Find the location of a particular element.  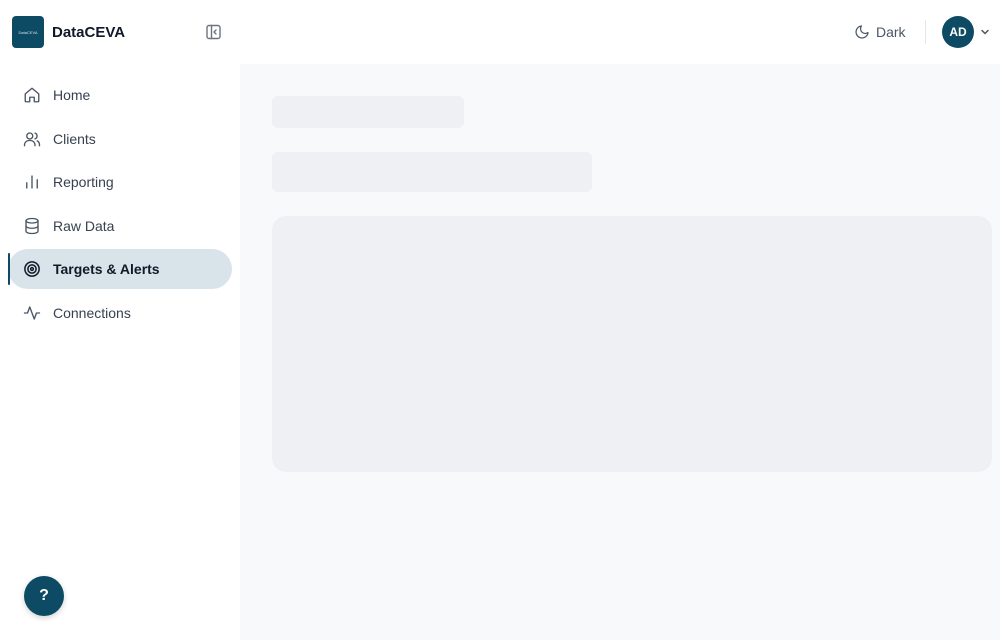

avatar: AD is located at coordinates (958, 32).